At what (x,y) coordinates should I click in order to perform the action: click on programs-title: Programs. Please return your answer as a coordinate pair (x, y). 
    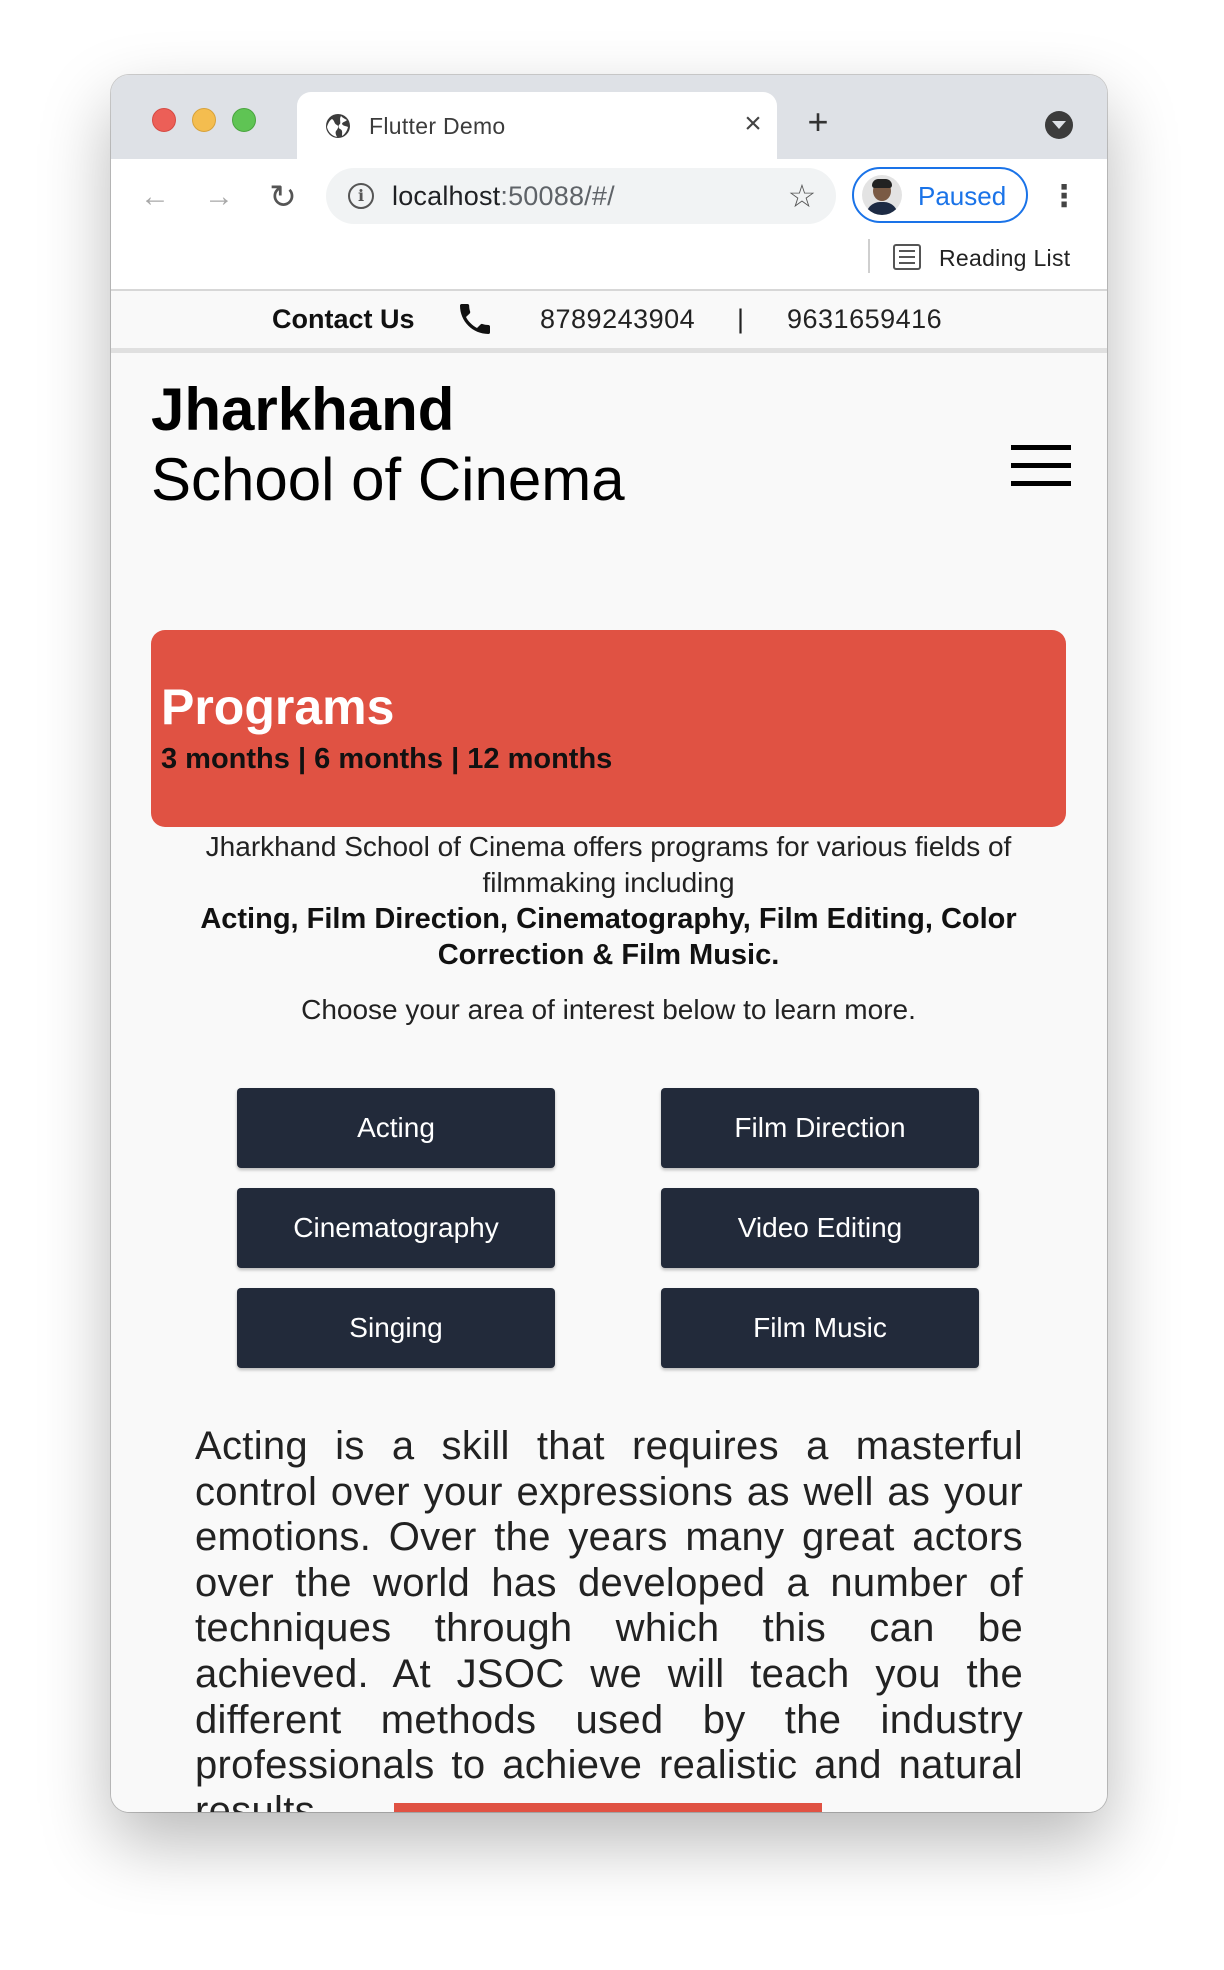
    Looking at the image, I should click on (278, 707).